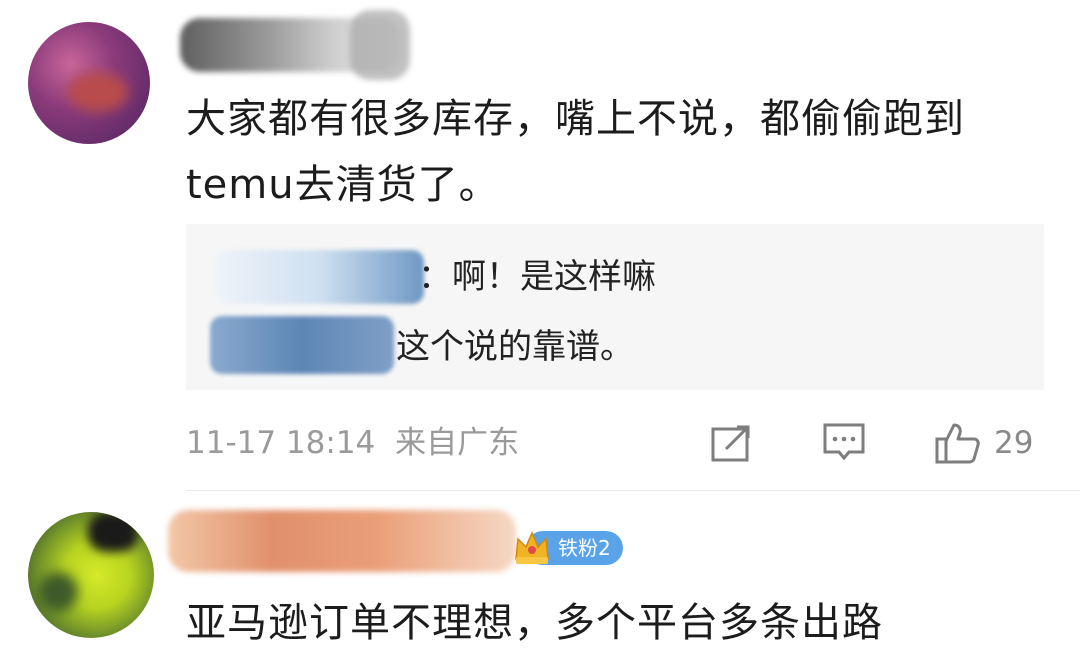 The height and width of the screenshot is (672, 1080). I want to click on like-count: 29, so click(1014, 443).